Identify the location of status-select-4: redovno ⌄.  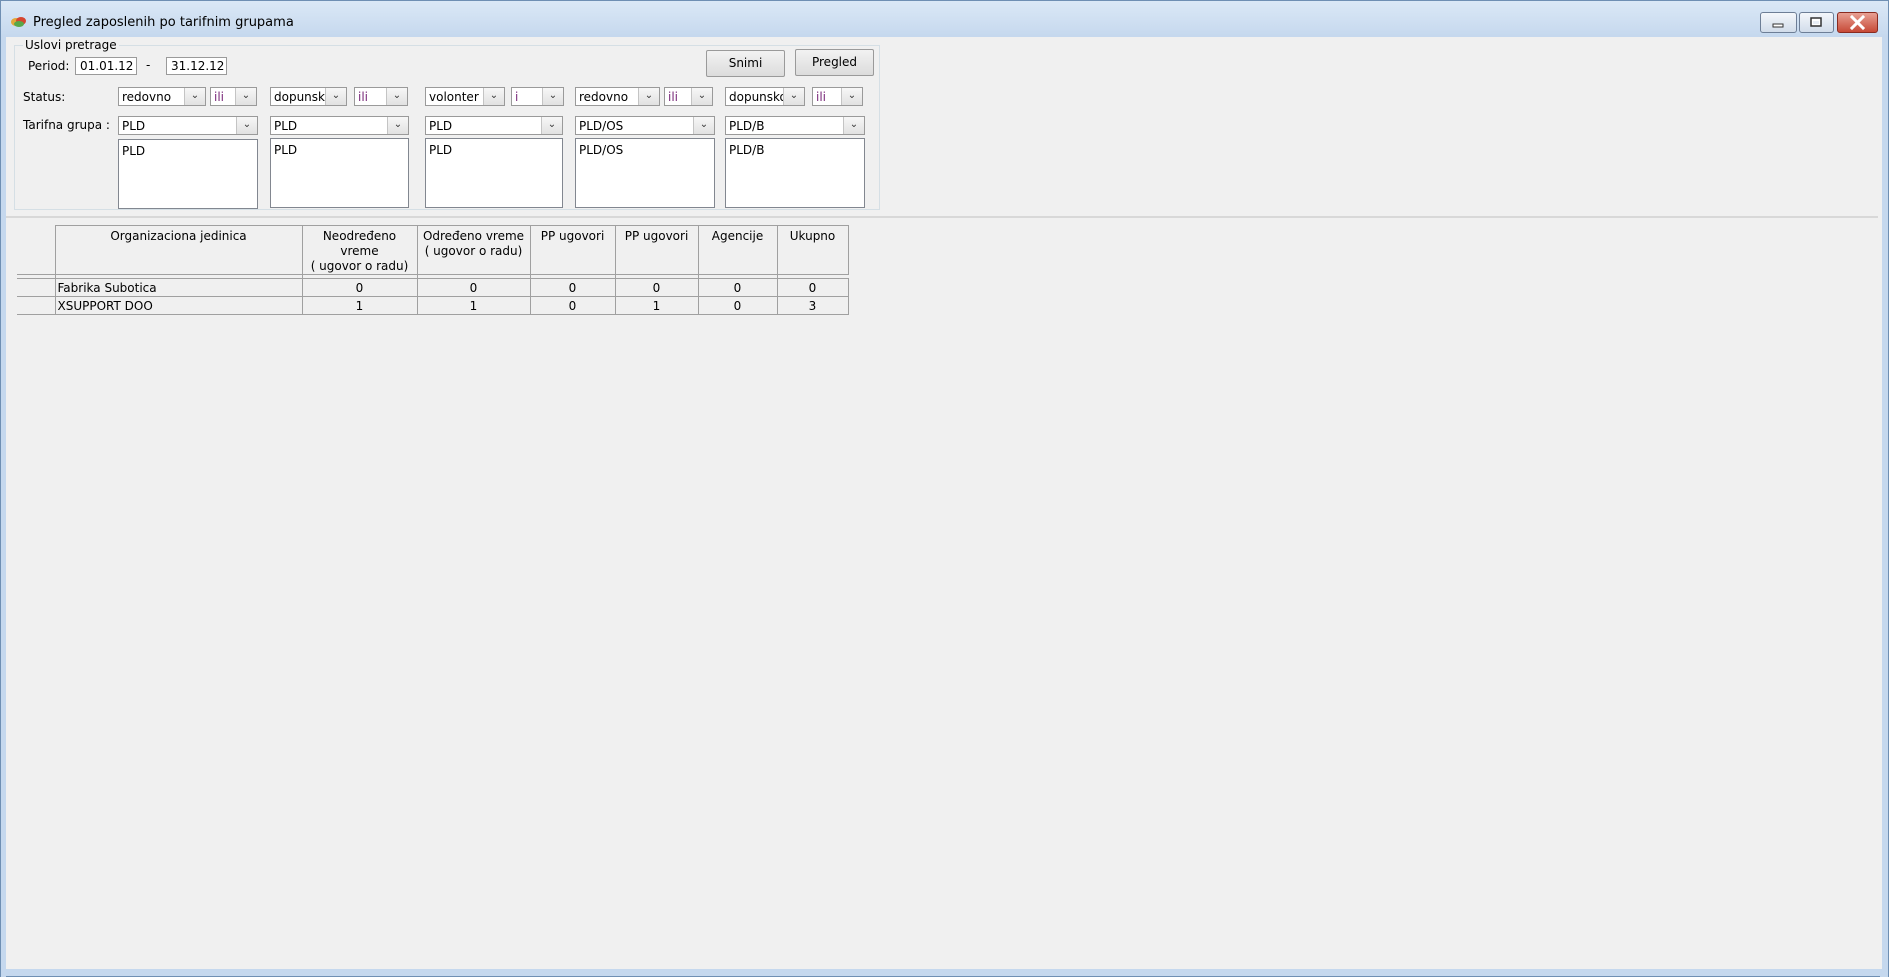
(617, 96).